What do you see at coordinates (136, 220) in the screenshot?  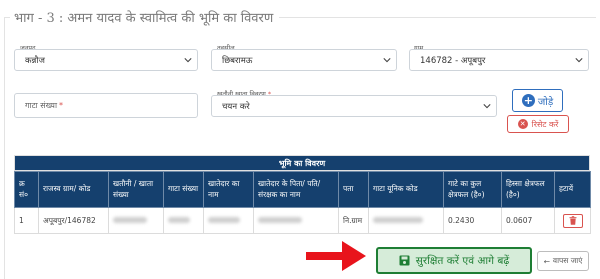 I see `cell-khatauni-redacted` at bounding box center [136, 220].